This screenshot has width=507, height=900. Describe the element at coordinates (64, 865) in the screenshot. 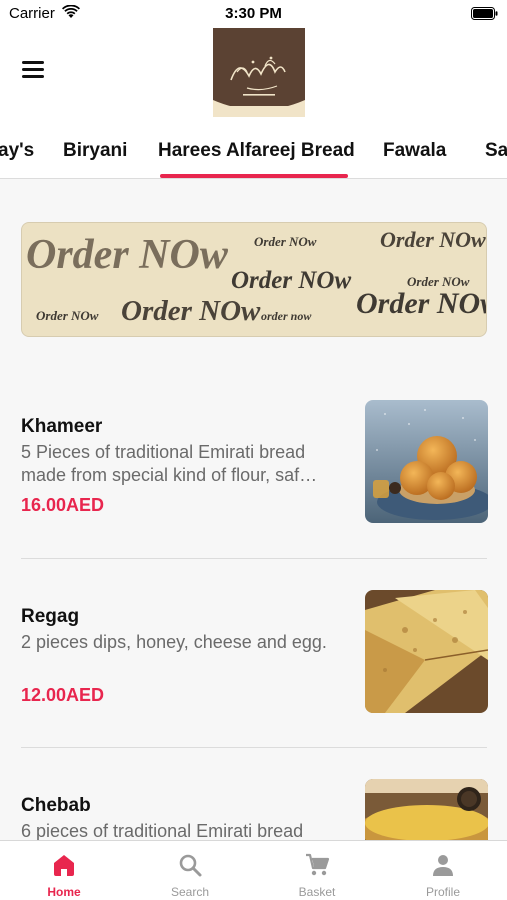

I see `home-icon` at that location.